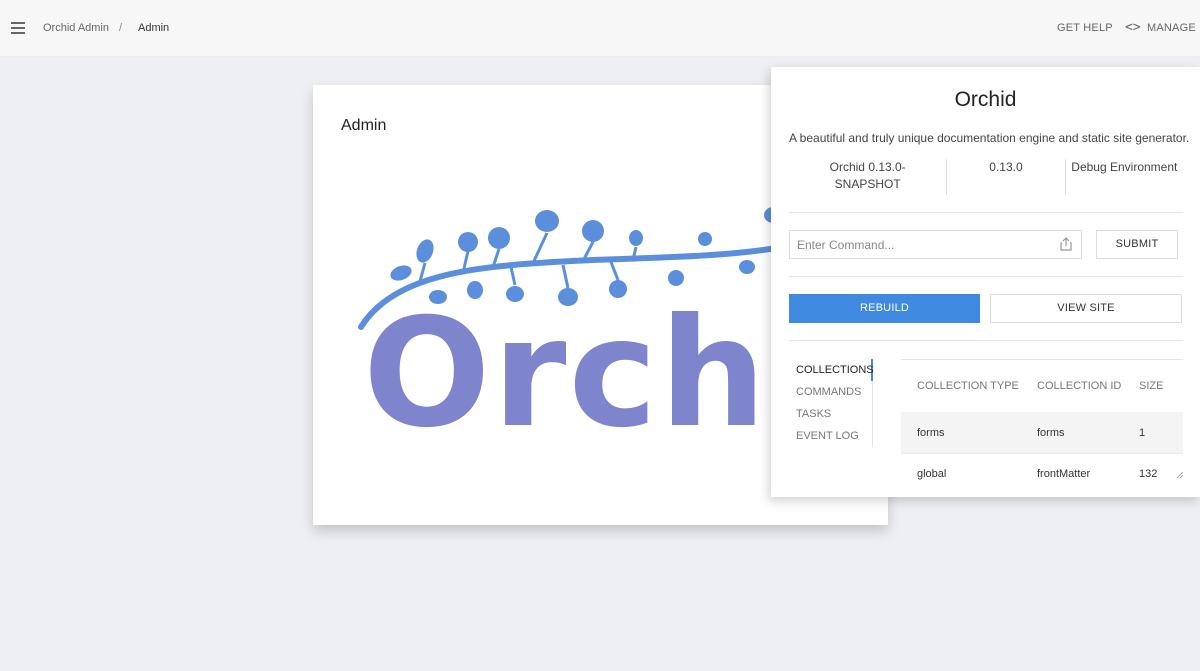  Describe the element at coordinates (831, 370) in the screenshot. I see `tab-collections: COLLECTIONS` at that location.